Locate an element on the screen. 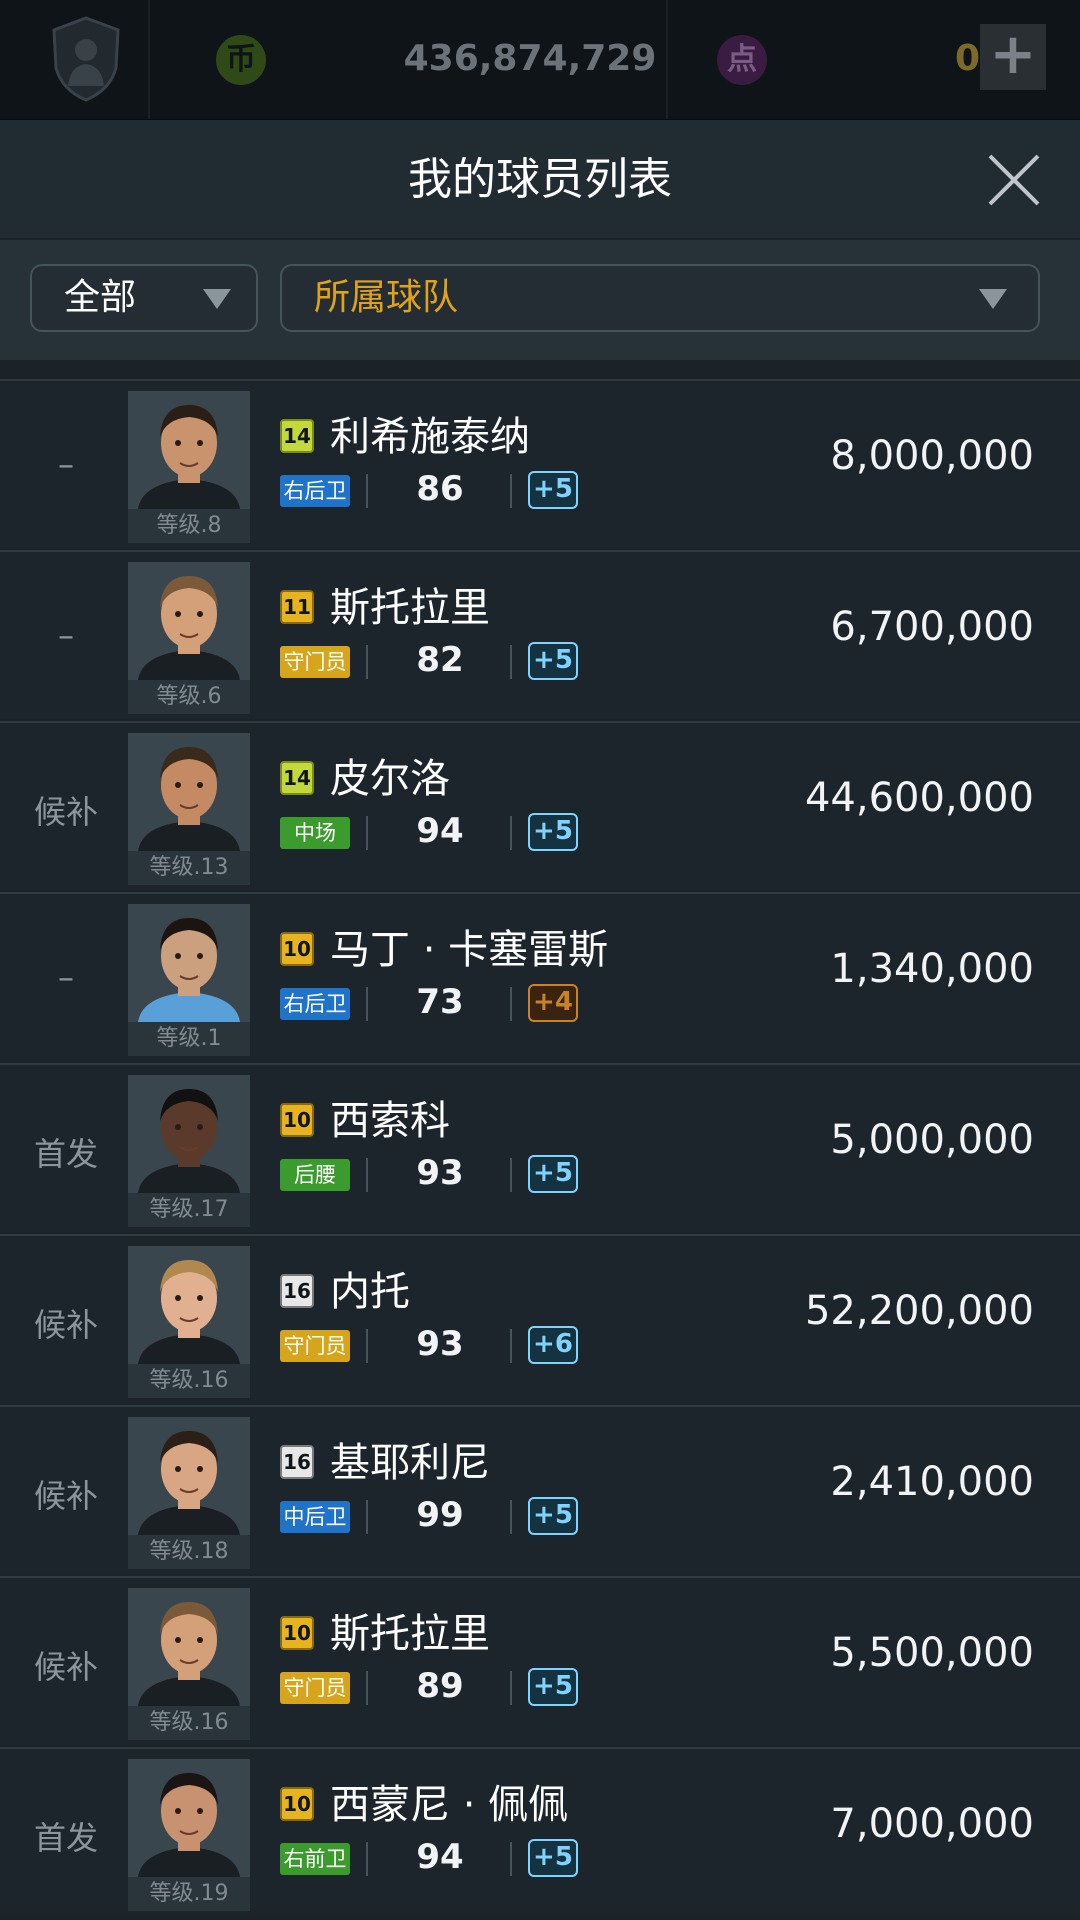 This screenshot has height=1920, width=1080. overall-rating: 86 is located at coordinates (440, 489).